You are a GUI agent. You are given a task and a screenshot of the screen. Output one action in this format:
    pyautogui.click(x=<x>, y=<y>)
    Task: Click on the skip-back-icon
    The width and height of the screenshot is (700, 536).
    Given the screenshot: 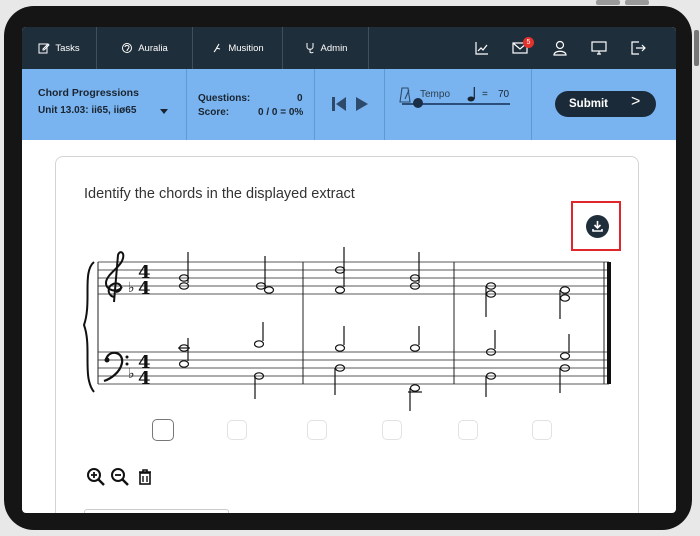 What is the action you would take?
    pyautogui.click(x=339, y=104)
    